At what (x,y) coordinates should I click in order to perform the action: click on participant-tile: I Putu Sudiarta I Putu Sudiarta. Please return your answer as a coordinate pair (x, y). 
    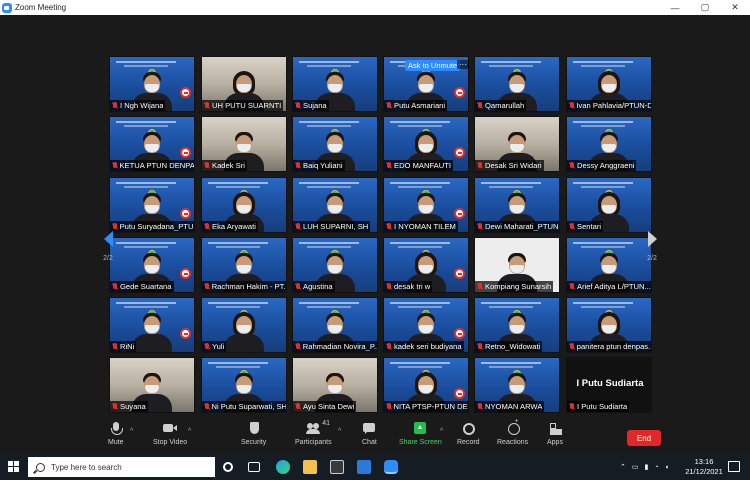
    Looking at the image, I should click on (609, 385).